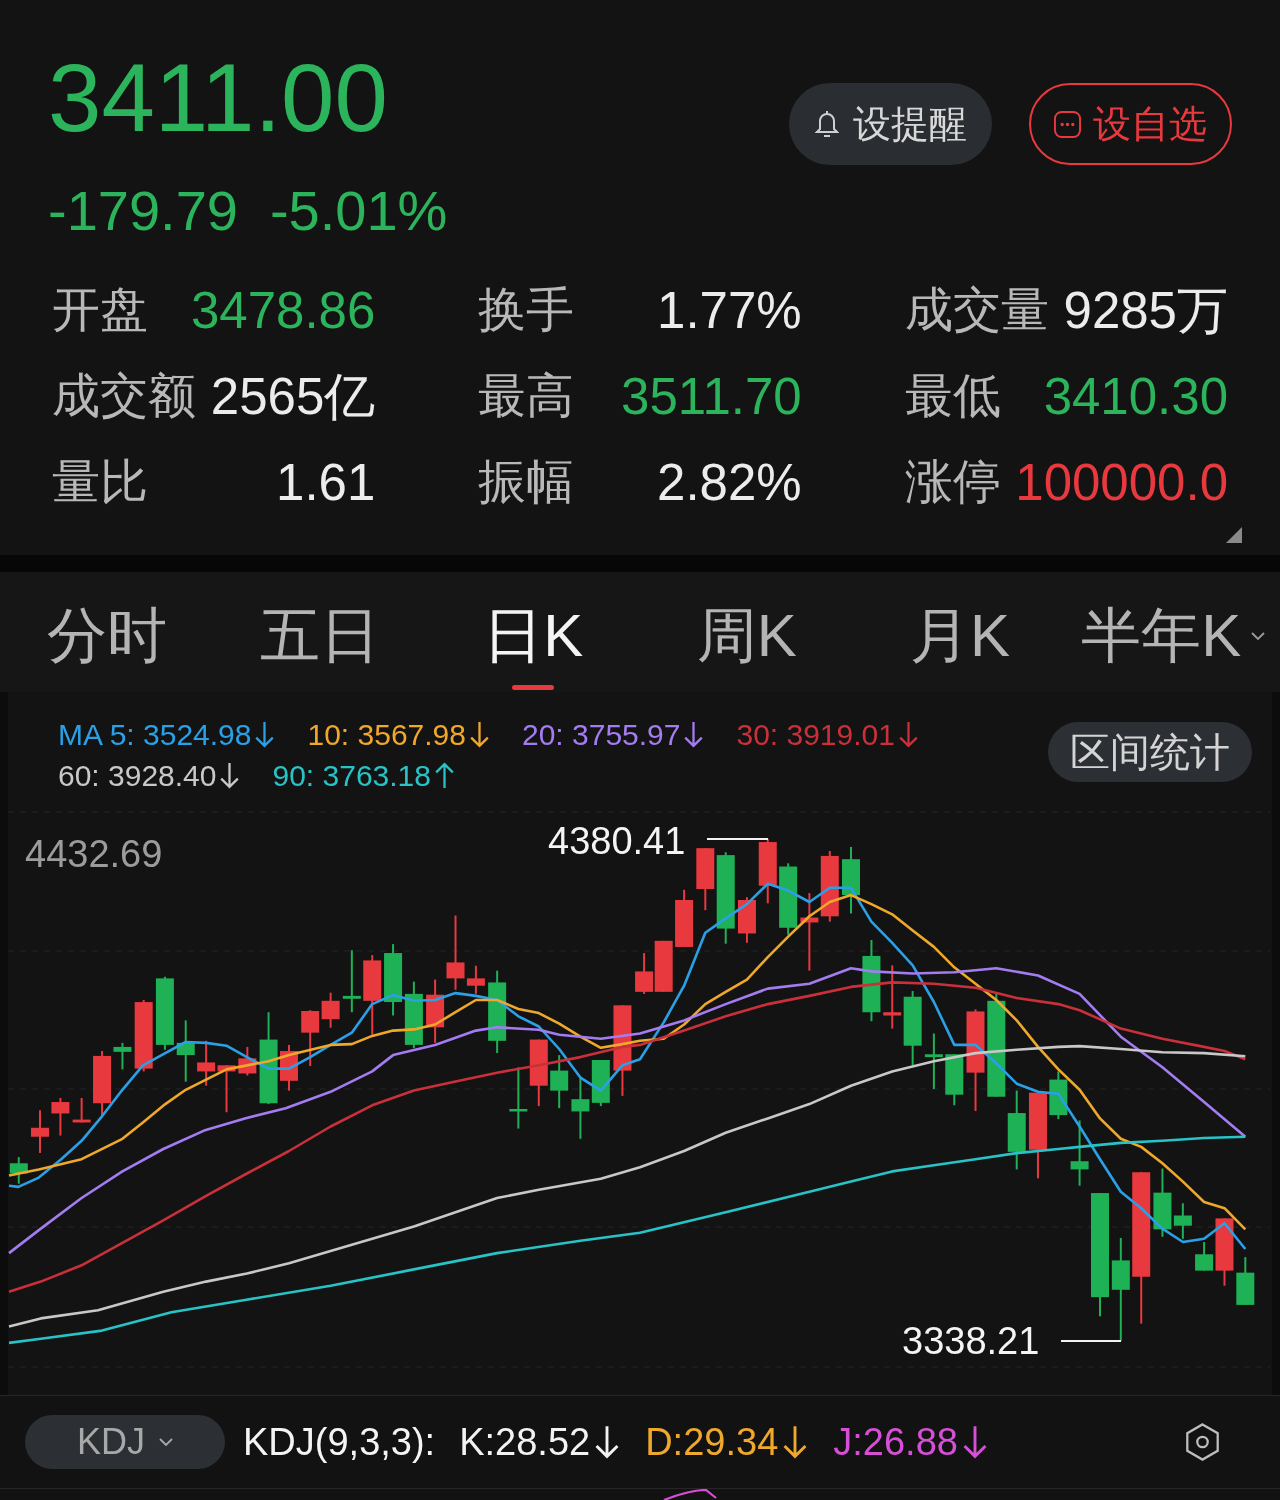  I want to click on set-alert-button: 设提醒, so click(890, 124).